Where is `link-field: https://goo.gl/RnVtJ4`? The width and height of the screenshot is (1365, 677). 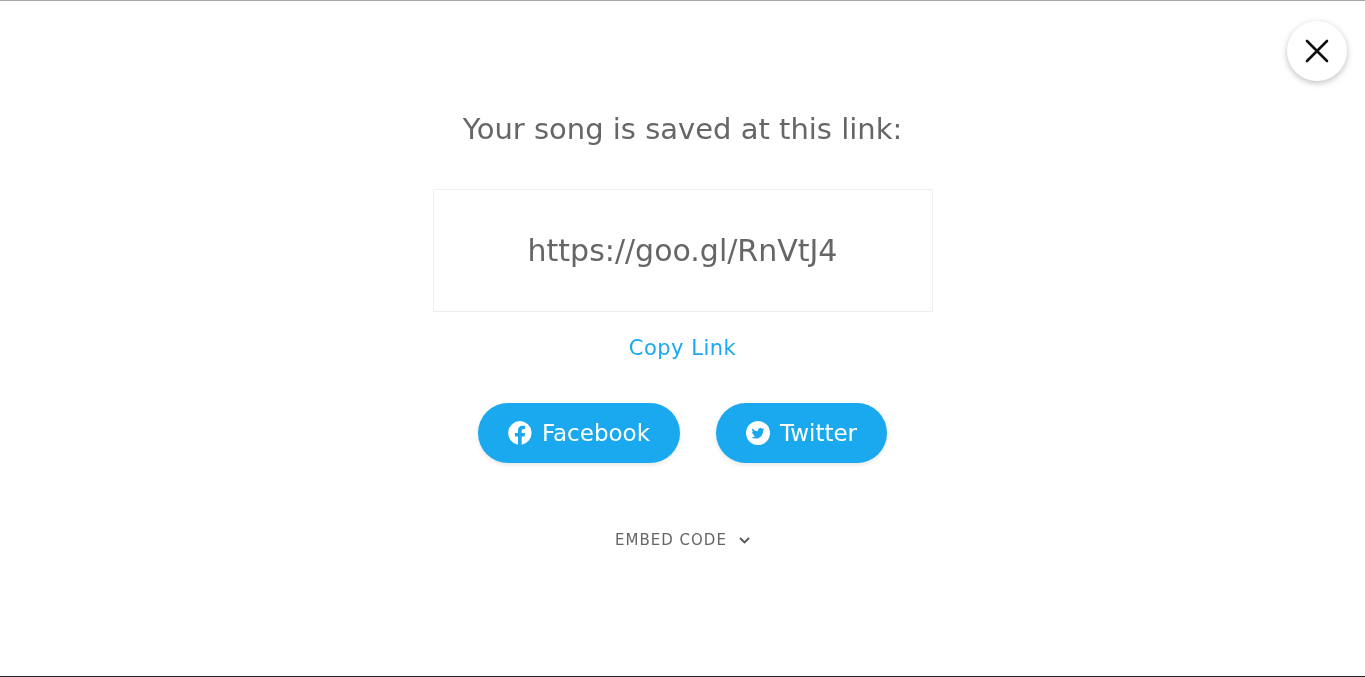
link-field: https://goo.gl/RnVtJ4 is located at coordinates (682, 250).